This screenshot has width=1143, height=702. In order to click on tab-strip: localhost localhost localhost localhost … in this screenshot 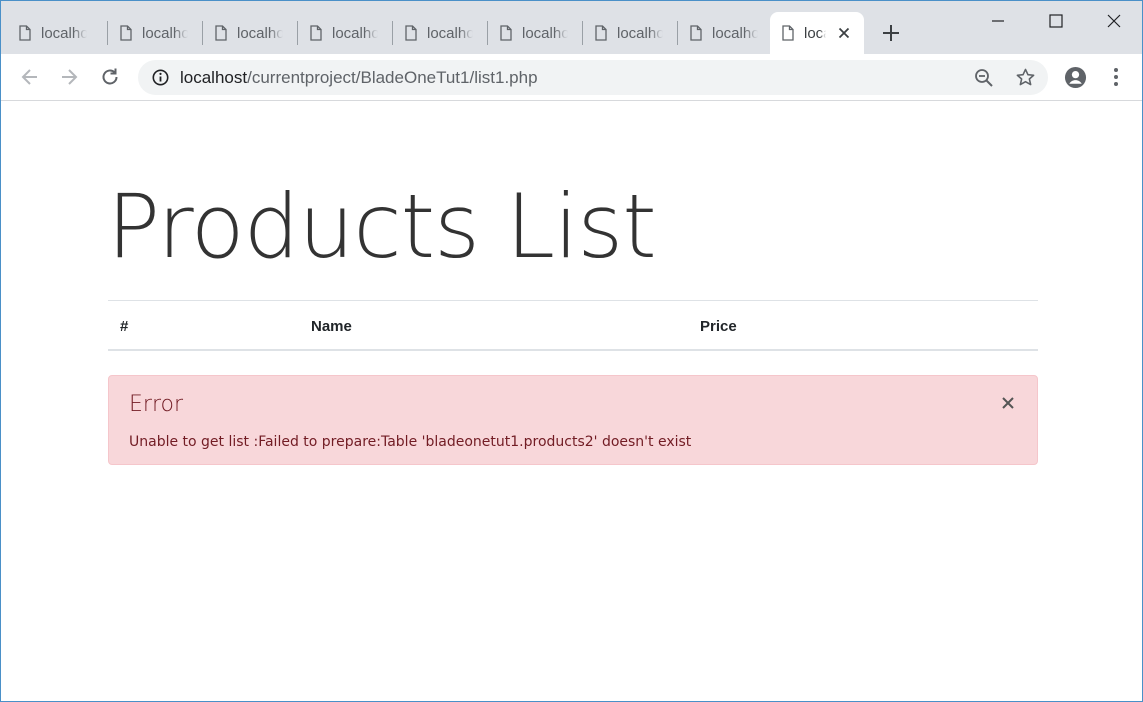, I will do `click(571, 27)`.